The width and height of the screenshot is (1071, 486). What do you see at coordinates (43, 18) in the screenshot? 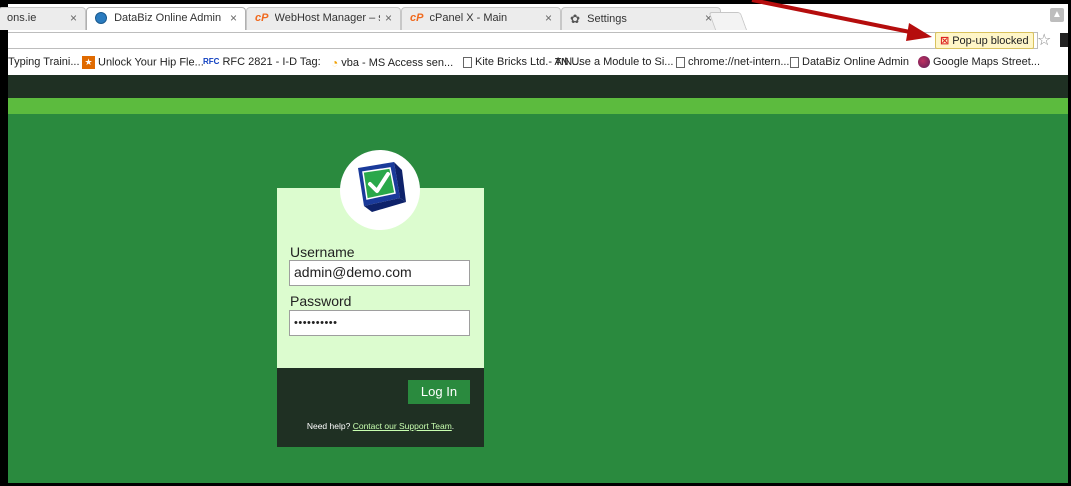
I see `tab-ons: ons.ie ×` at bounding box center [43, 18].